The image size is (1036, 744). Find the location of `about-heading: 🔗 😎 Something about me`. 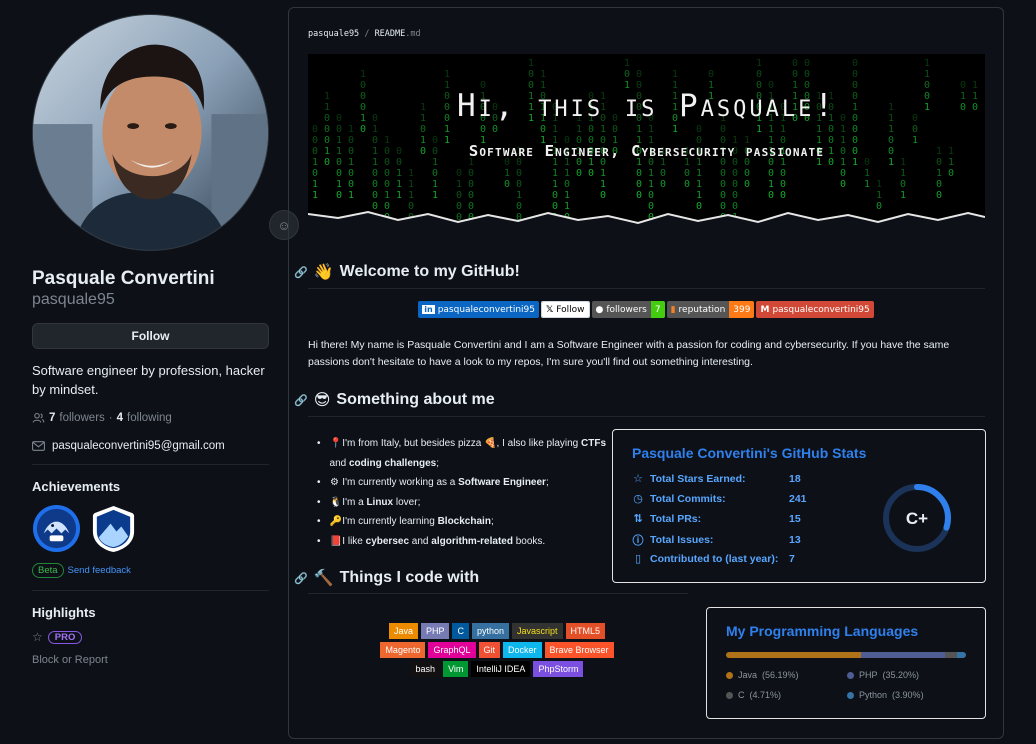

about-heading: 🔗 😎 Something about me is located at coordinates (394, 400).